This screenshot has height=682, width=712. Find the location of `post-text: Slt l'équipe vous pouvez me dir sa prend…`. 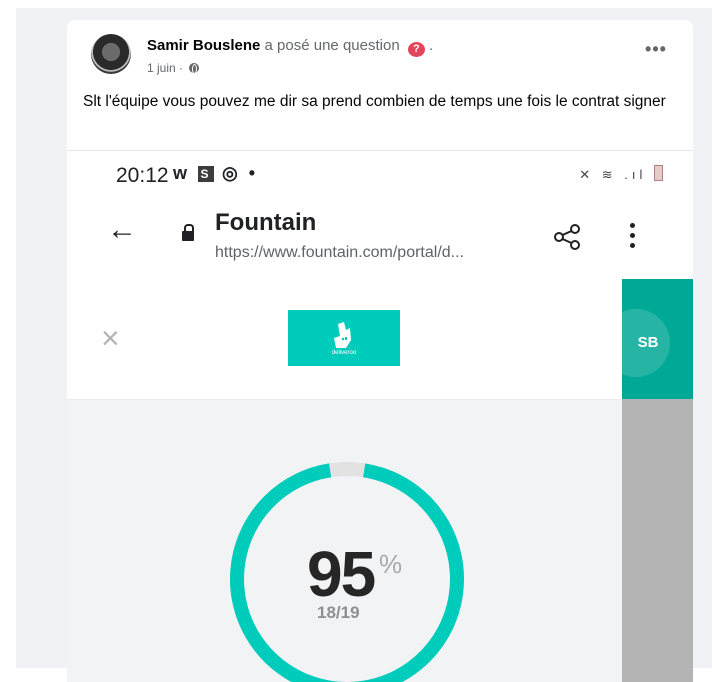

post-text: Slt l'équipe vous pouvez me dir sa prend… is located at coordinates (374, 101).